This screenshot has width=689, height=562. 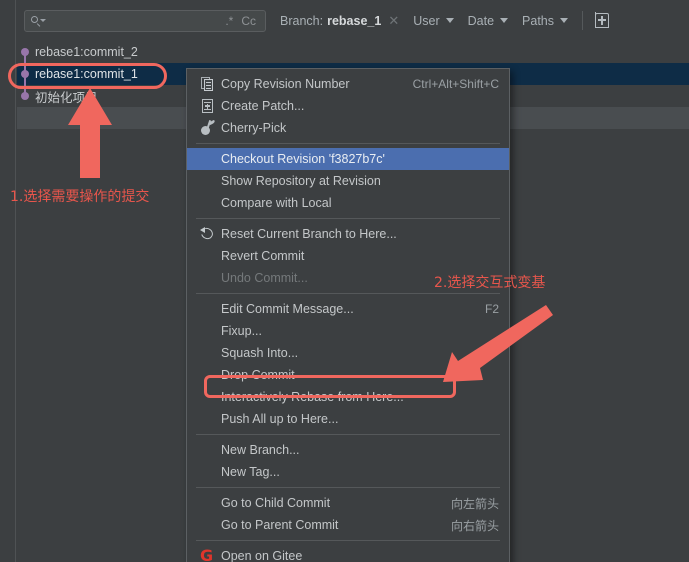 What do you see at coordinates (474, 503) in the screenshot?
I see `menu-item-shortcut: 向左箭头` at bounding box center [474, 503].